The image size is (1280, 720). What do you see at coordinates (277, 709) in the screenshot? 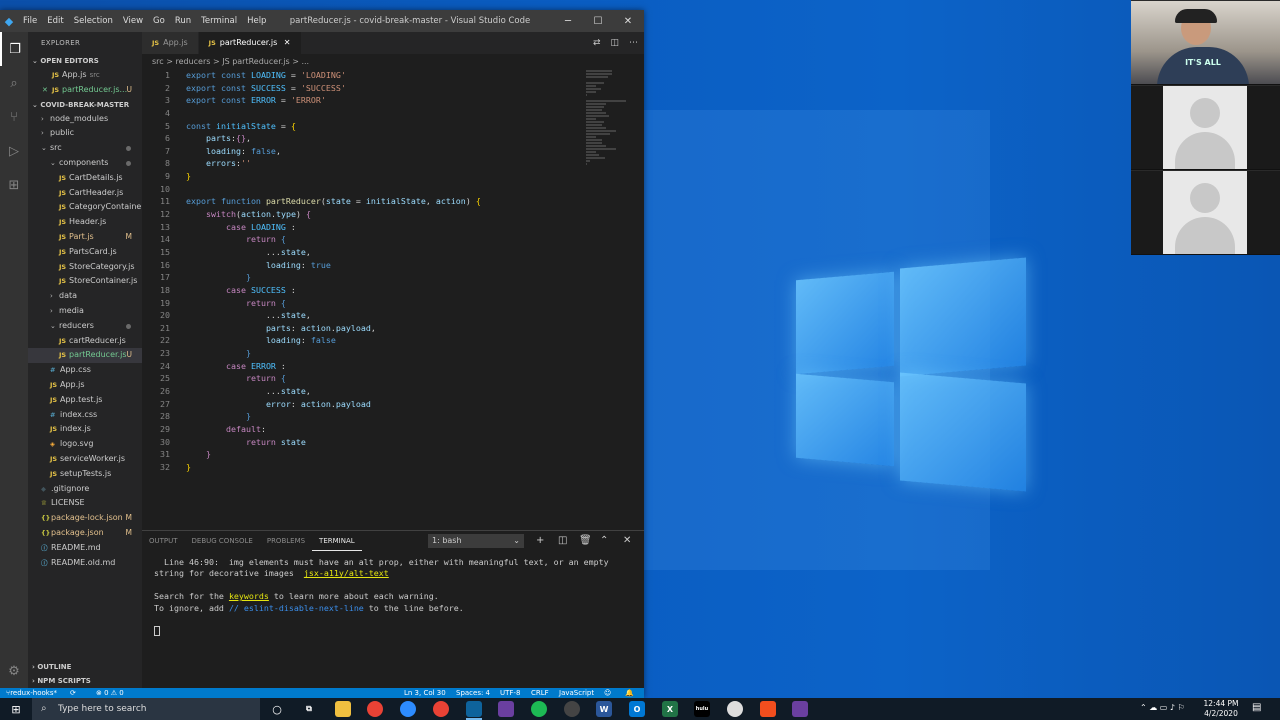
I see `cortana-icon: ○` at bounding box center [277, 709].